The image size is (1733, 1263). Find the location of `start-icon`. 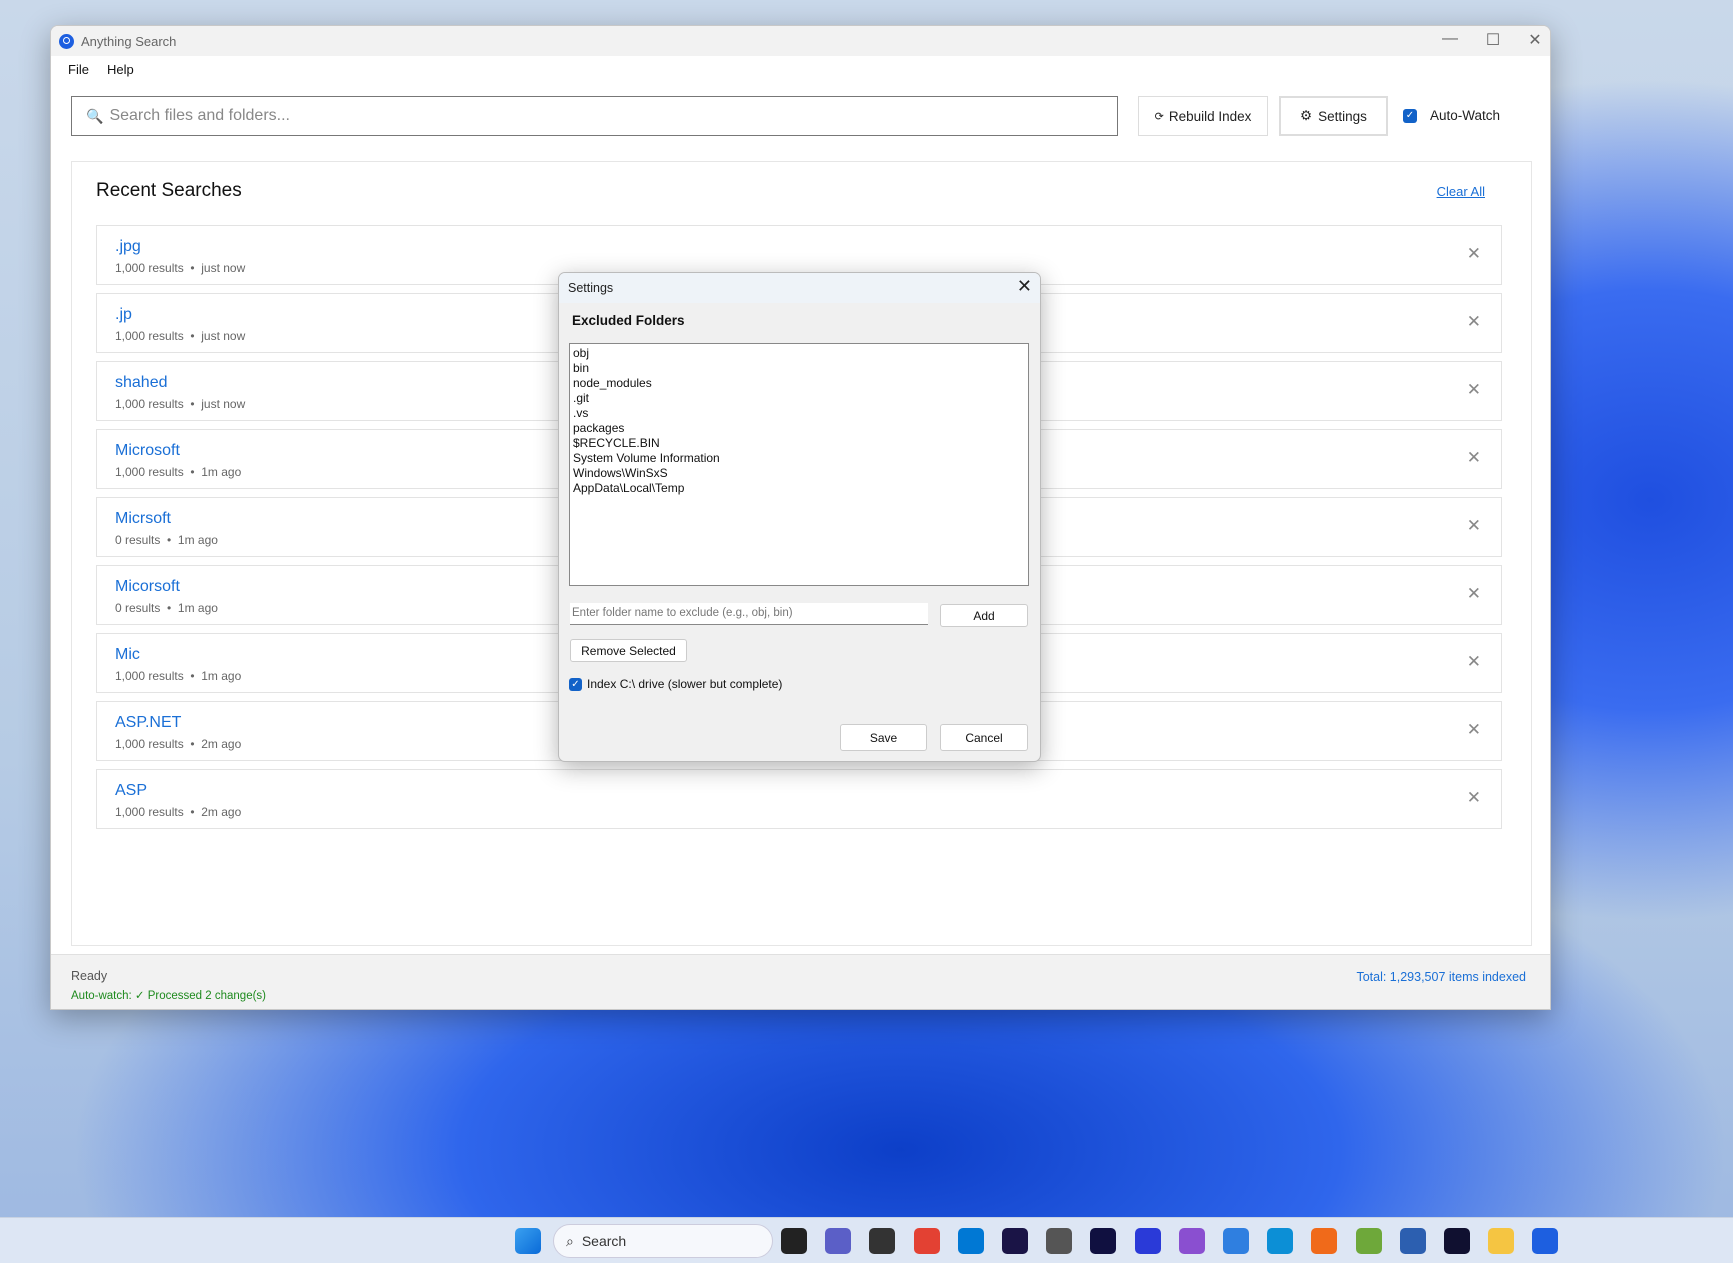

start-icon is located at coordinates (528, 1241).